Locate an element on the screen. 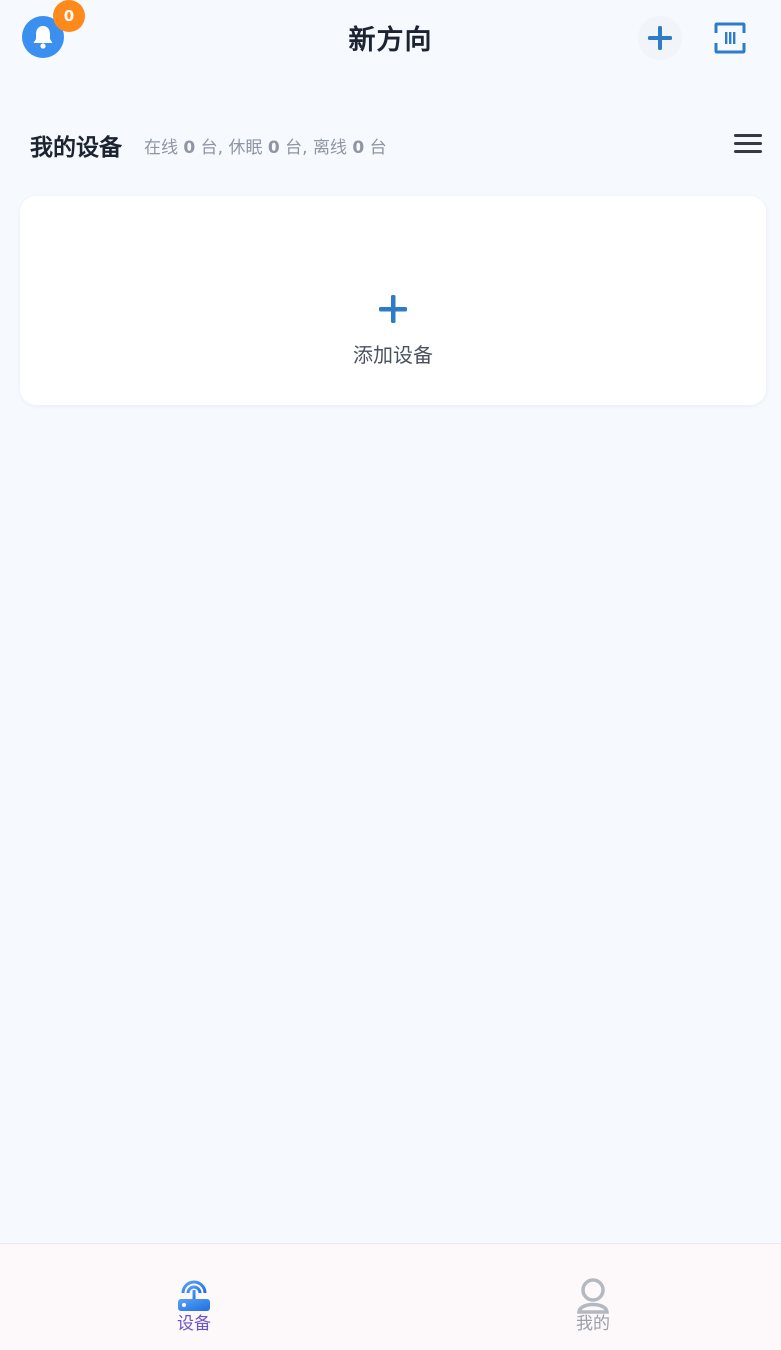 The width and height of the screenshot is (781, 1350). section-title: 我的设备 is located at coordinates (76, 148).